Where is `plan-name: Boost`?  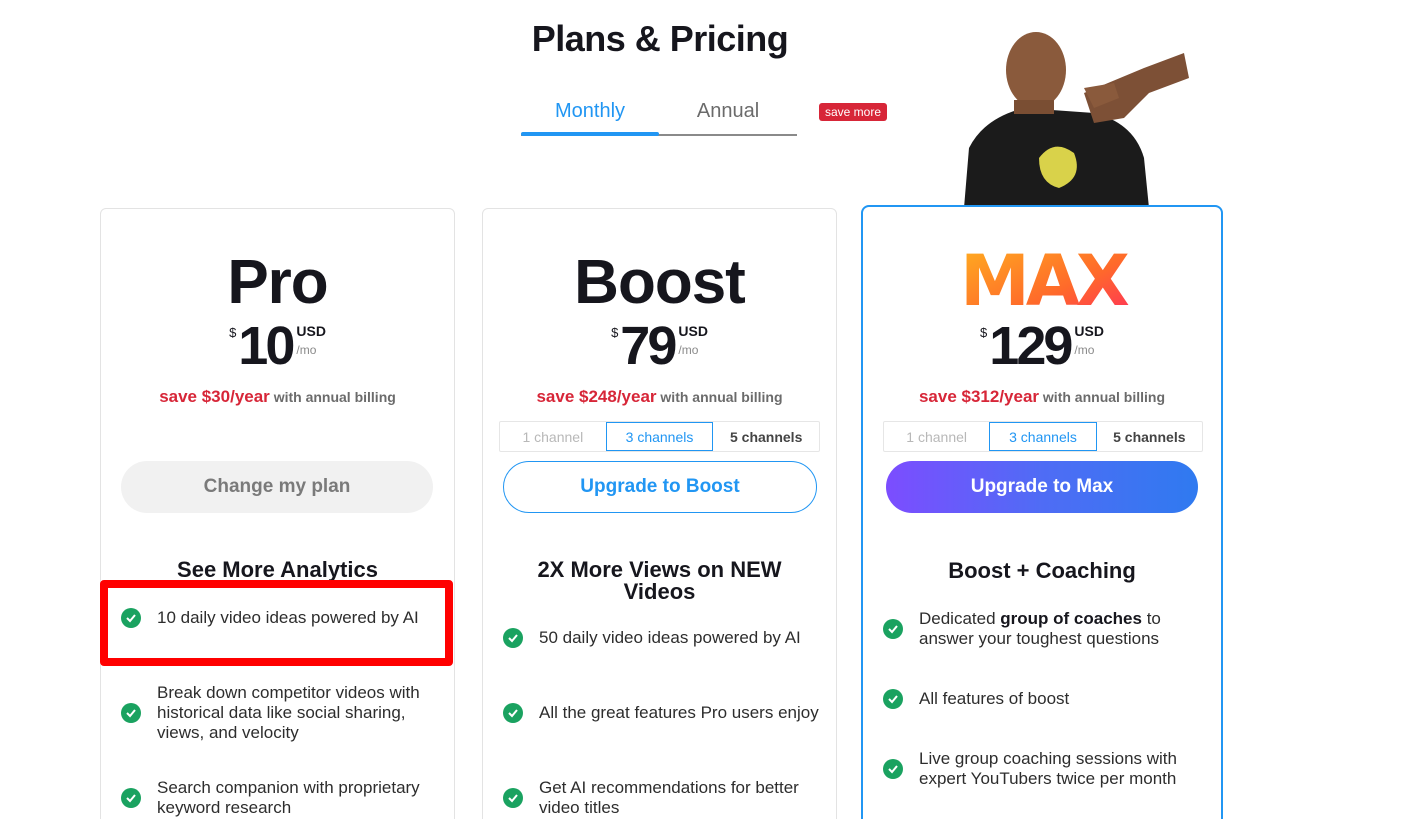
plan-name: Boost is located at coordinates (660, 282).